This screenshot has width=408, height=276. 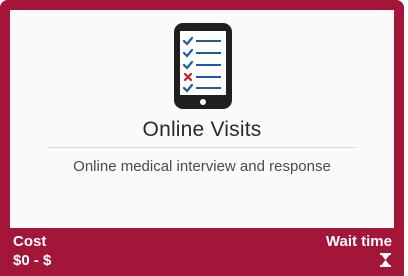 I want to click on phone-checklist-icon, so click(x=202, y=65).